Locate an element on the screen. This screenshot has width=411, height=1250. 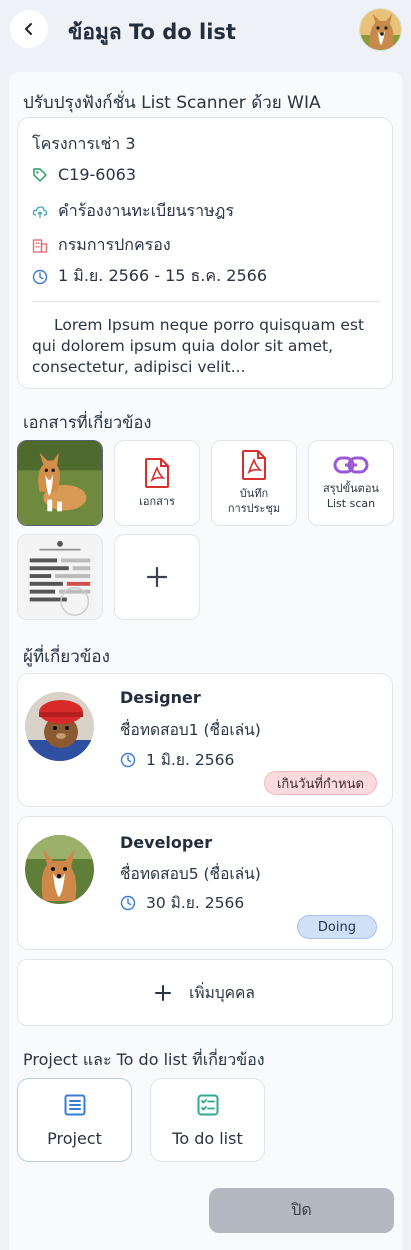
related-todo-button: To do list is located at coordinates (207, 1120).